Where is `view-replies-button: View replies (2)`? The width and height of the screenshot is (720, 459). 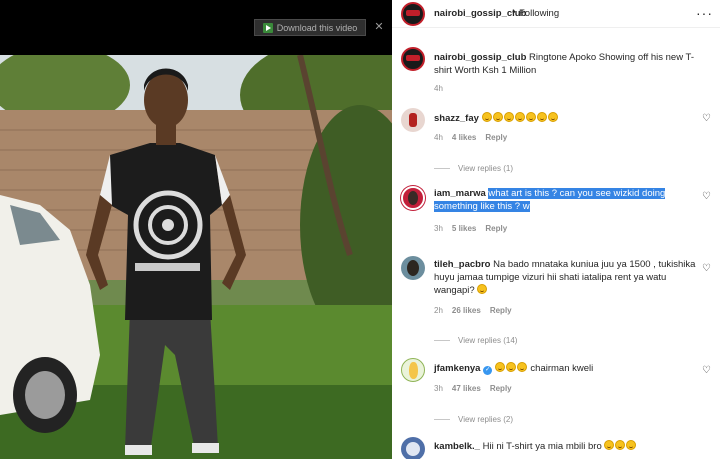
view-replies-button: View replies (2) is located at coordinates (473, 419).